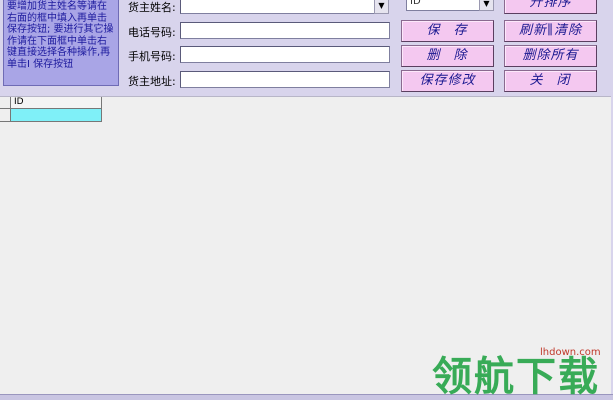  What do you see at coordinates (285, 30) in the screenshot?
I see `phone-input` at bounding box center [285, 30].